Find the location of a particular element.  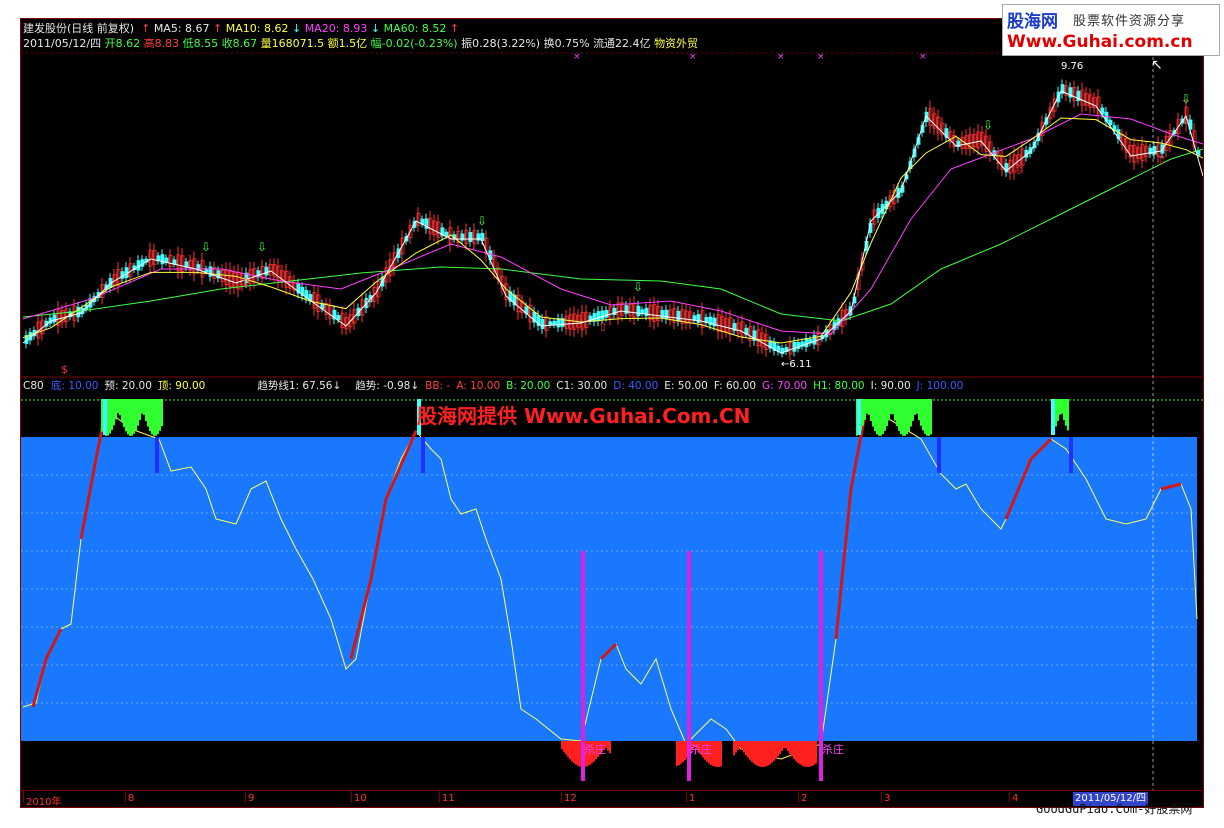

indicator-param: 趋势线1: 67.56↓ is located at coordinates (299, 386).